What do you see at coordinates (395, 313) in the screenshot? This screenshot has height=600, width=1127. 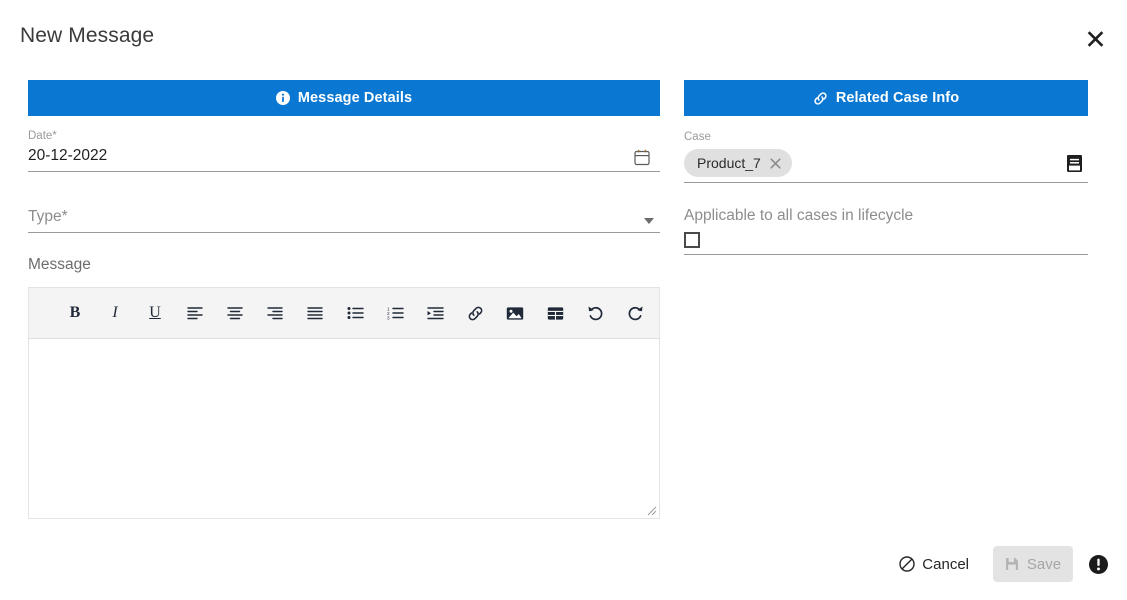 I see `ordered-list-icon: 1 2 3` at bounding box center [395, 313].